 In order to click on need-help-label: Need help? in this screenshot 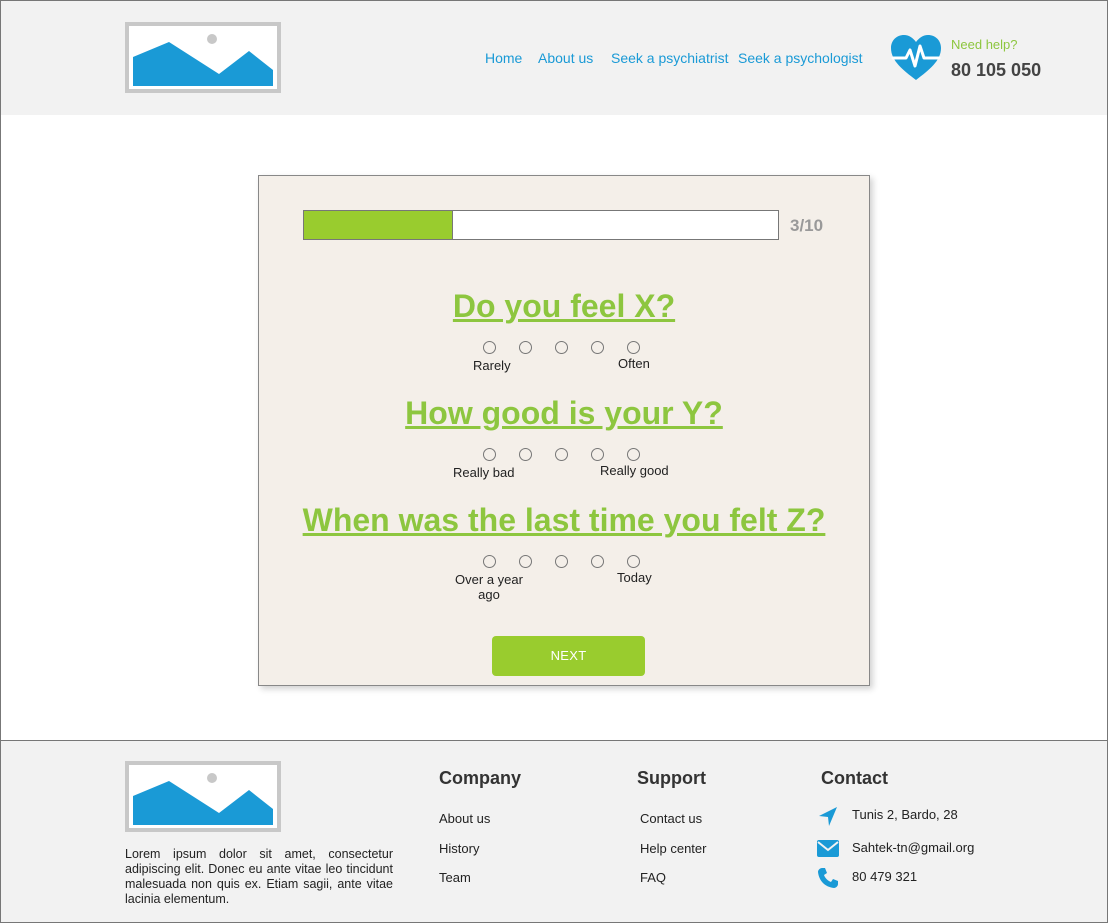, I will do `click(984, 44)`.